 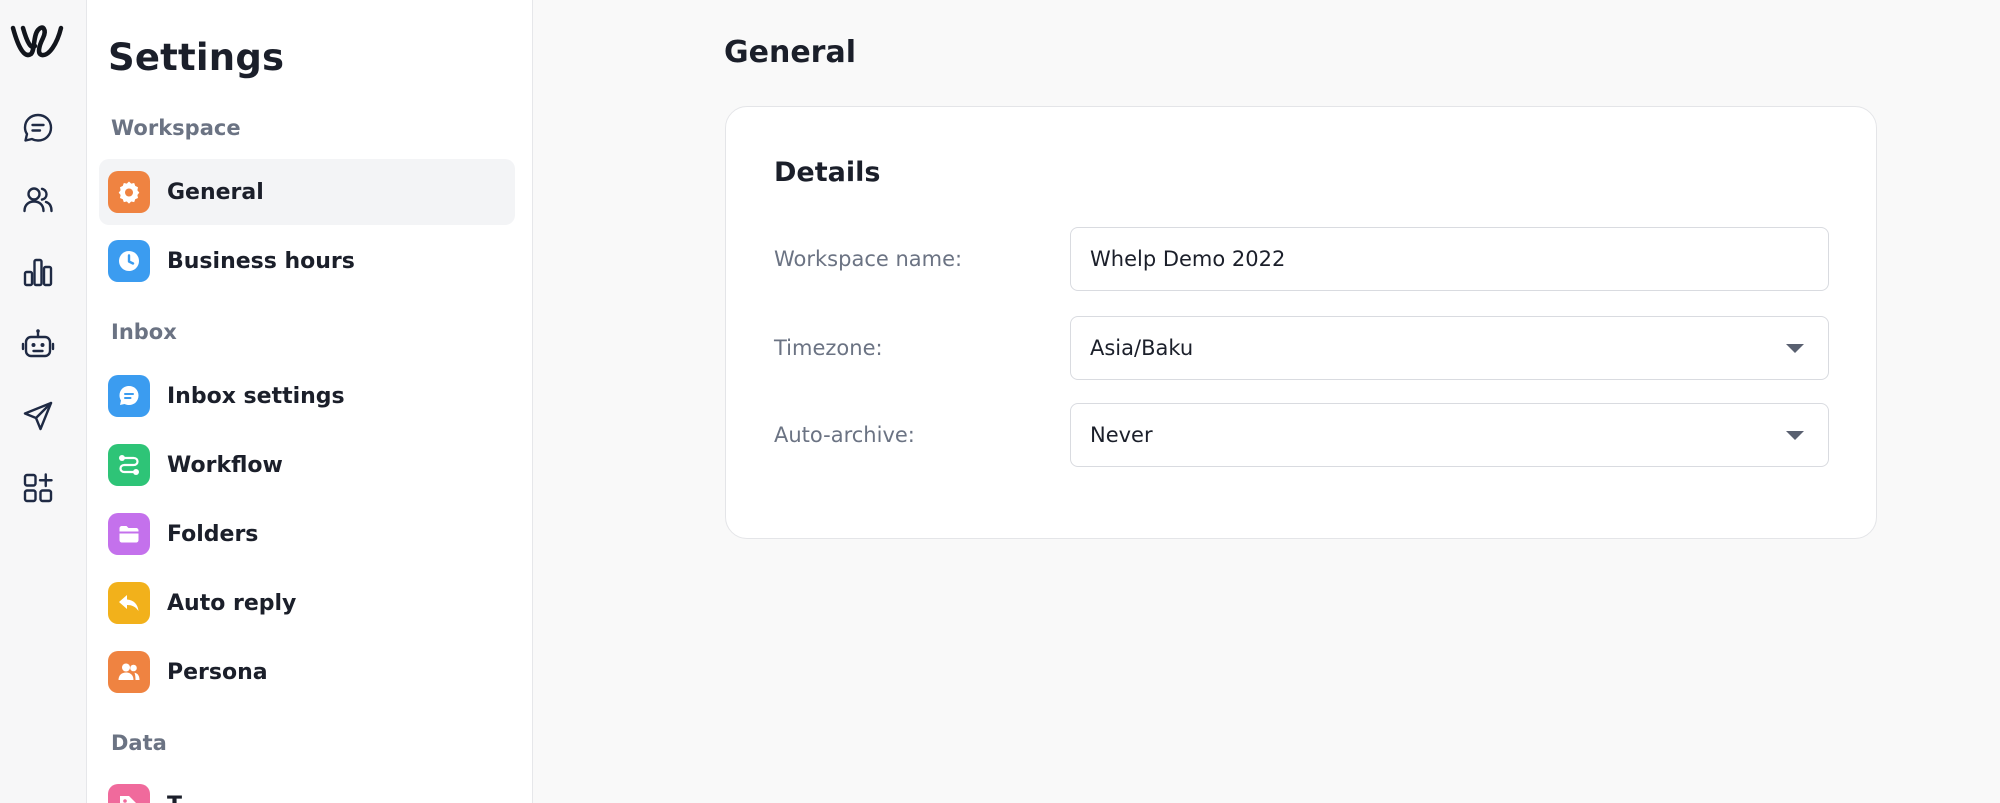 I want to click on conversations-nav-button, so click(x=38, y=128).